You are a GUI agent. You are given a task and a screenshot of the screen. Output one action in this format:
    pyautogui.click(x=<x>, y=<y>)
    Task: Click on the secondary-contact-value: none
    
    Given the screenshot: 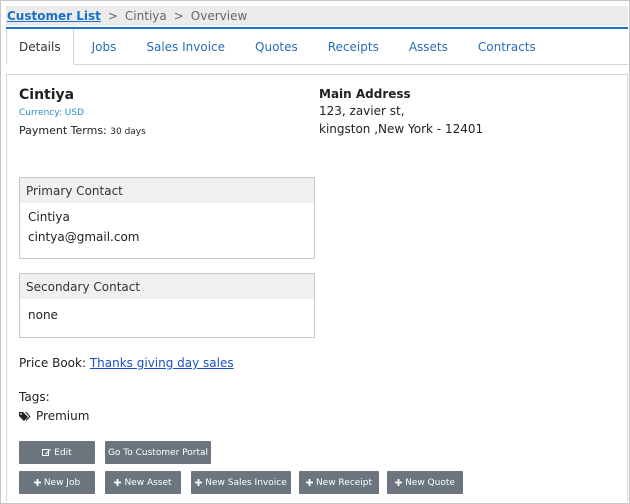 What is the action you would take?
    pyautogui.click(x=43, y=315)
    